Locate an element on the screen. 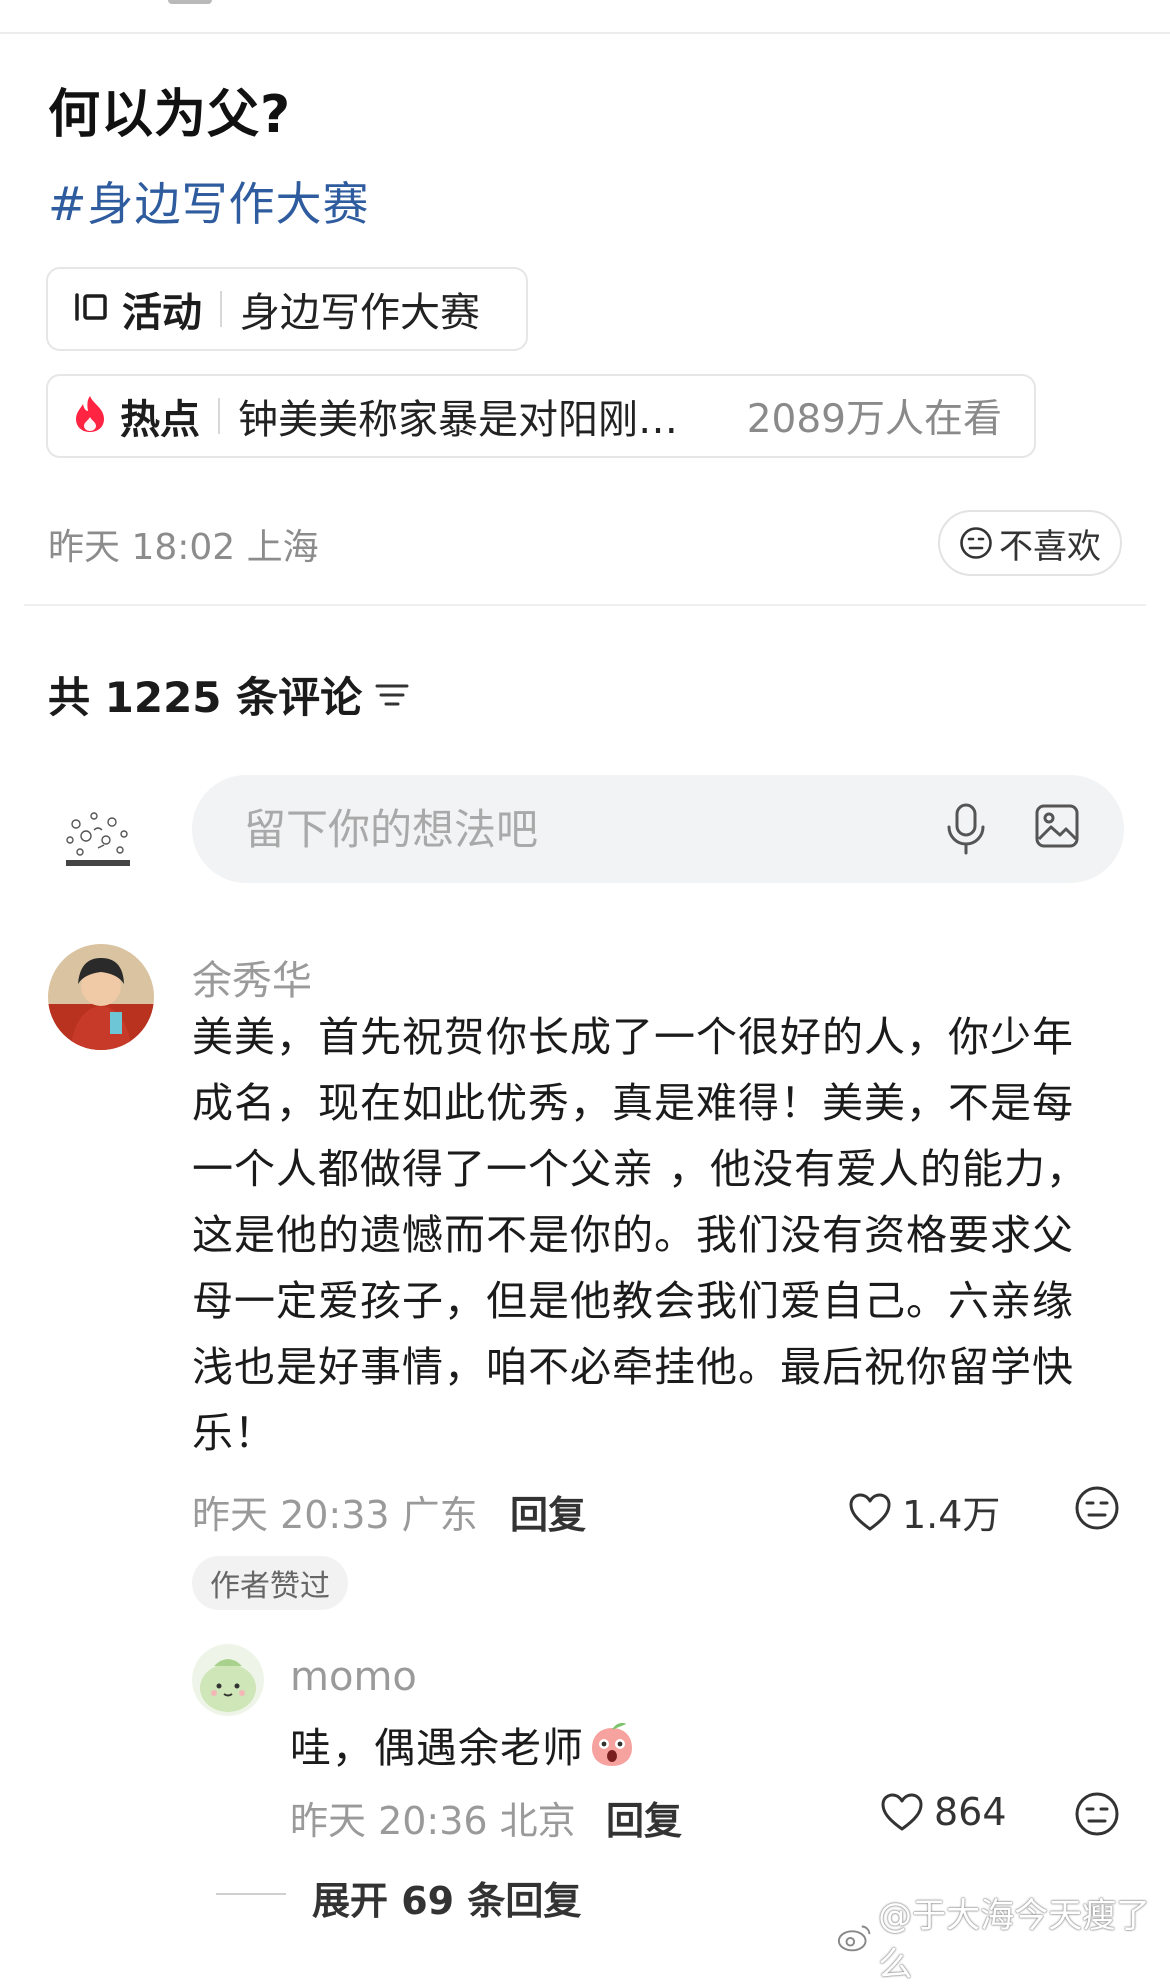  like-button: 864 is located at coordinates (943, 1812).